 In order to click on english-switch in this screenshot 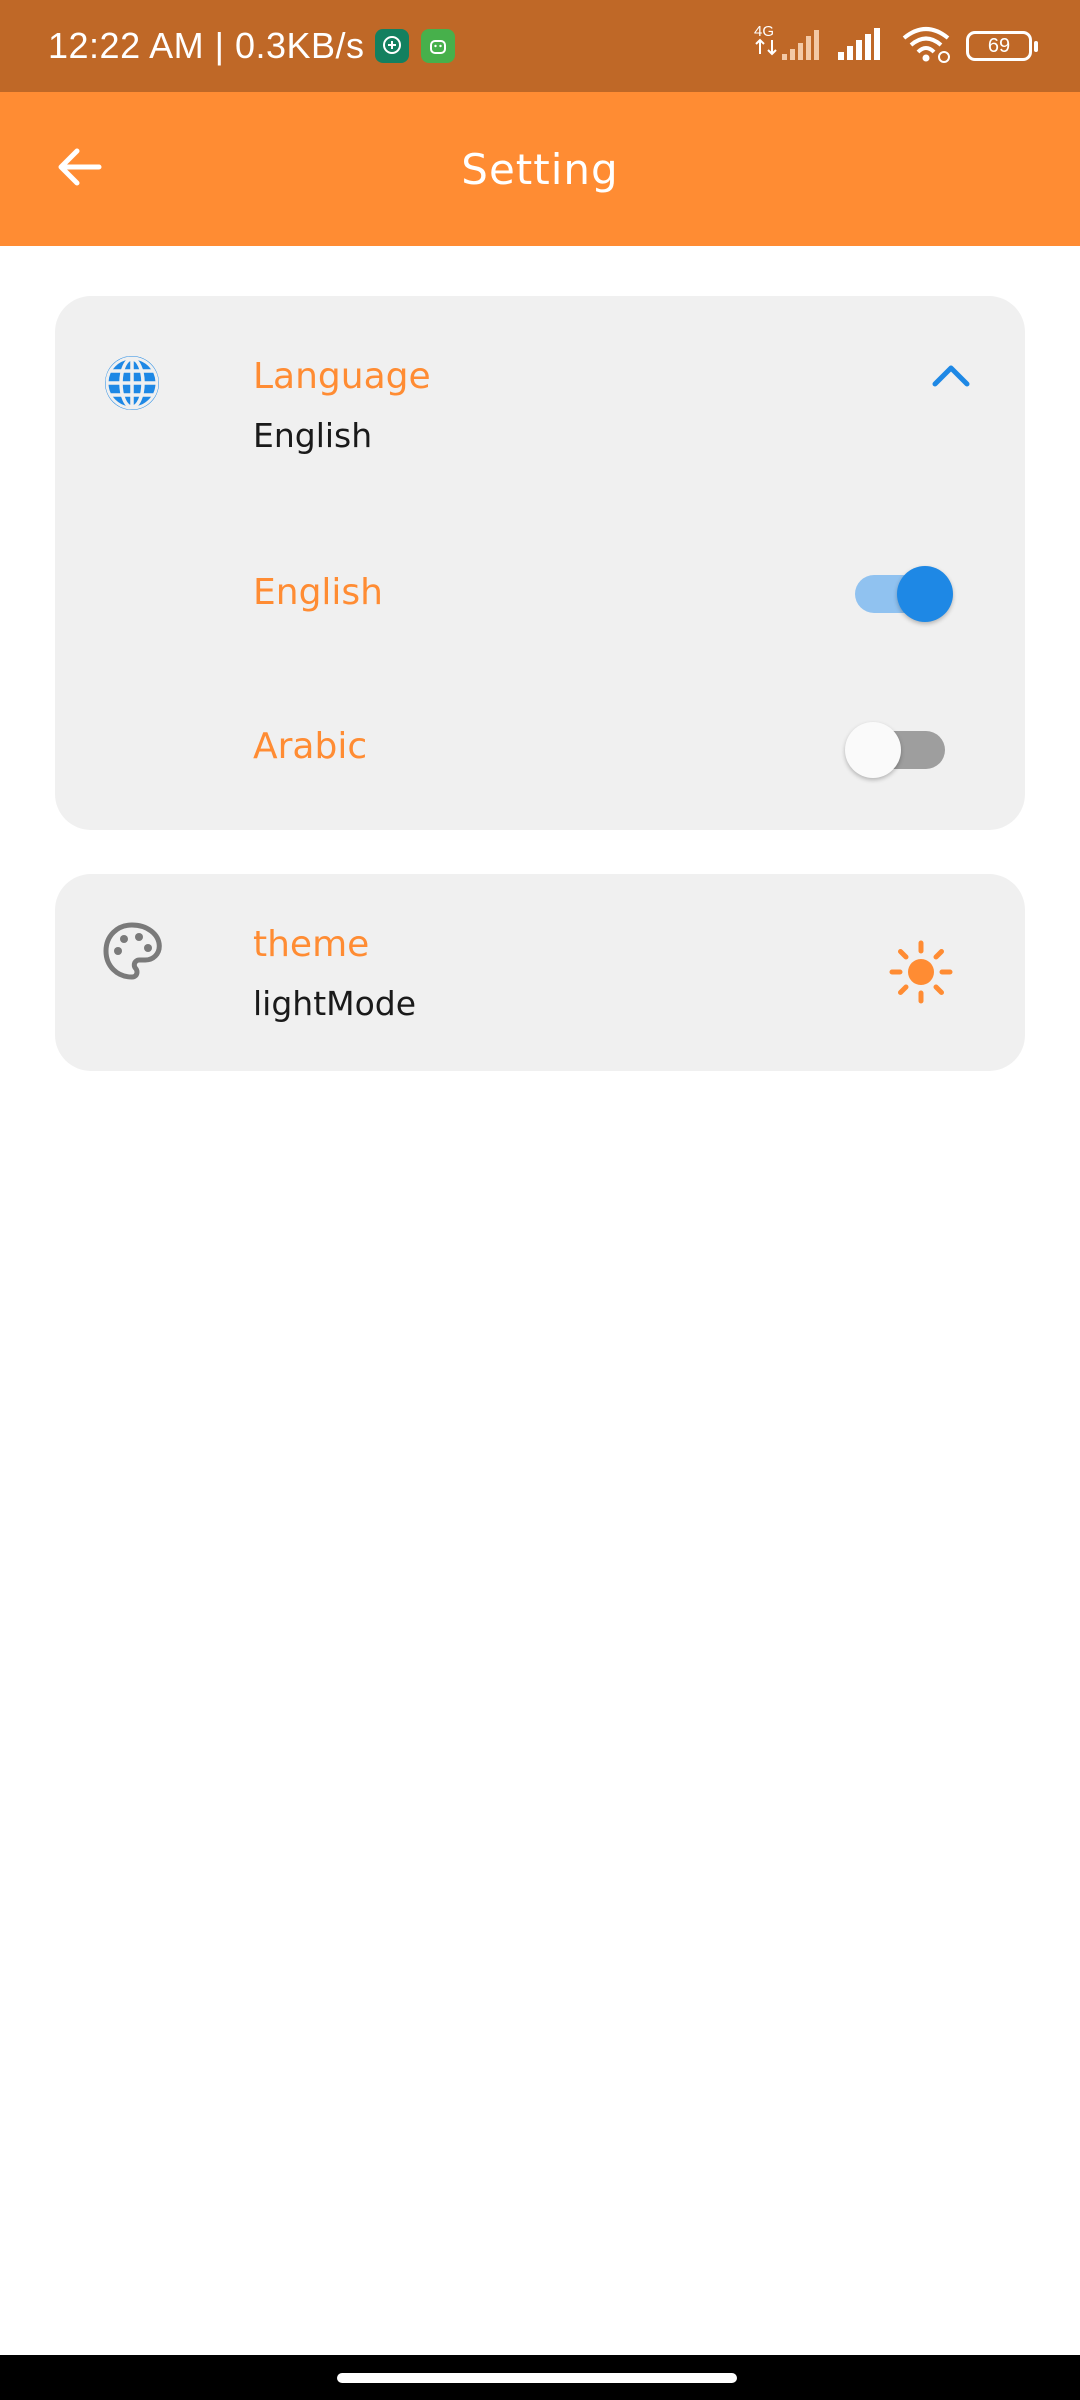, I will do `click(906, 594)`.